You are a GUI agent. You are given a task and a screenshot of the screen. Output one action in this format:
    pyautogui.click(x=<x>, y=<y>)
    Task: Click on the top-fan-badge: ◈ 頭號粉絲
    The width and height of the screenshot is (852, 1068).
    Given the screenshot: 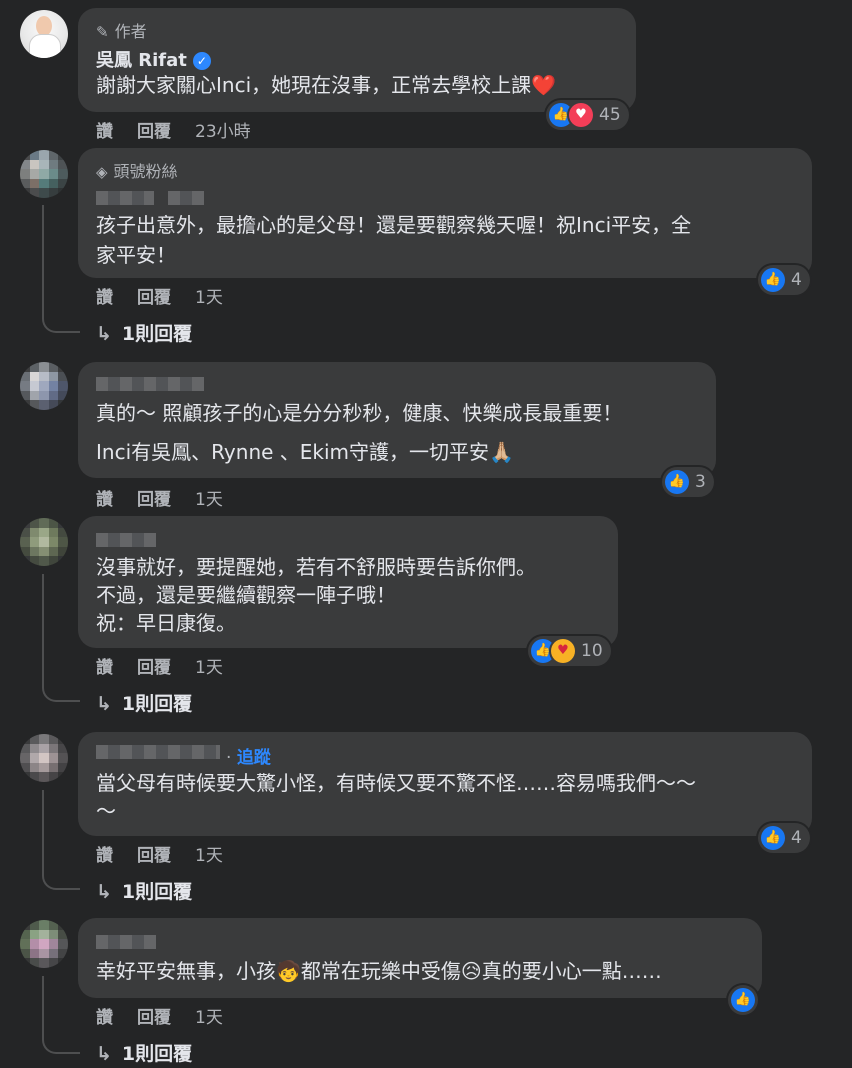 What is the action you would take?
    pyautogui.click(x=137, y=170)
    